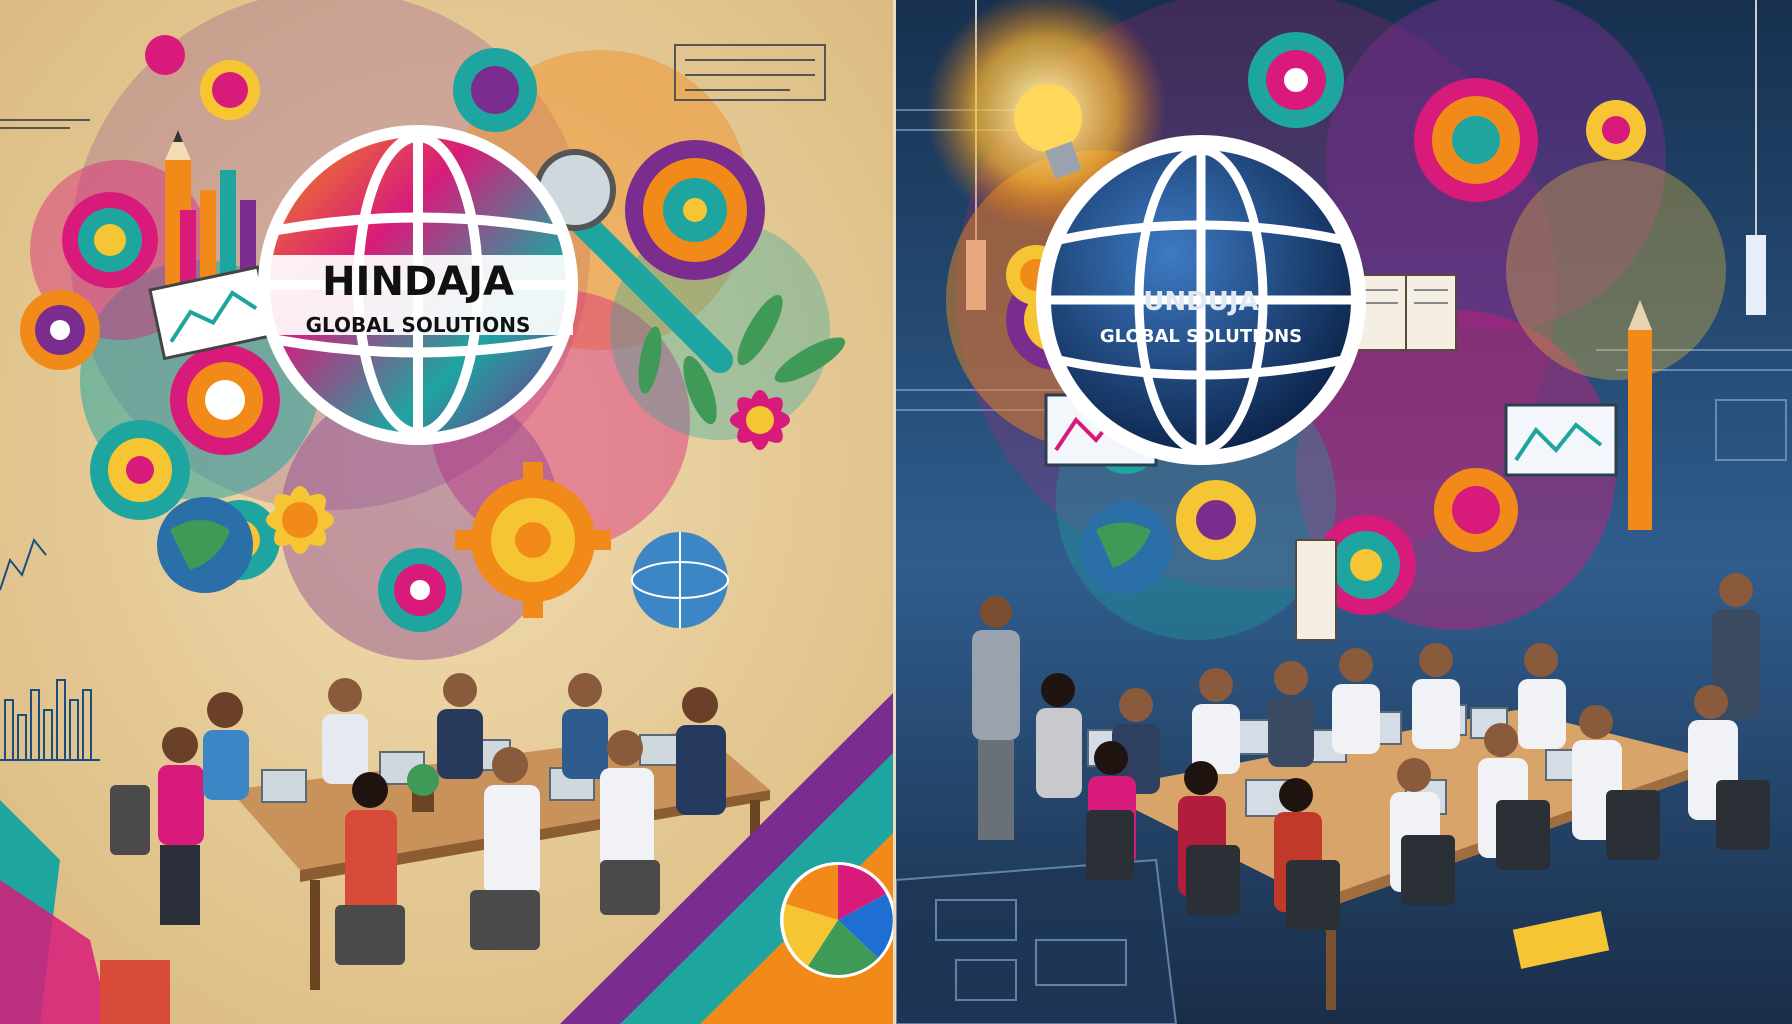 Image resolution: width=1792 pixels, height=1024 pixels. What do you see at coordinates (1561, 440) in the screenshot?
I see `monitor-card-icon` at bounding box center [1561, 440].